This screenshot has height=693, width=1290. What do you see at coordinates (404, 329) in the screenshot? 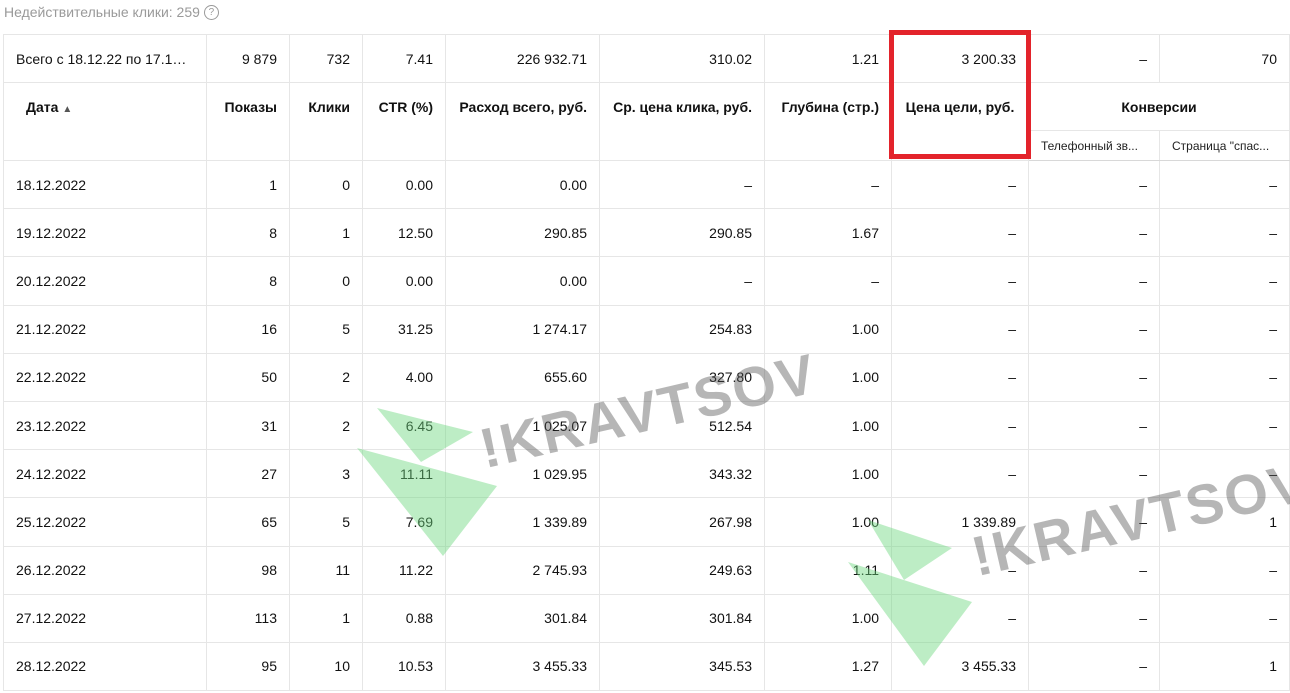
I see `cell-ctr: 31.25` at bounding box center [404, 329].